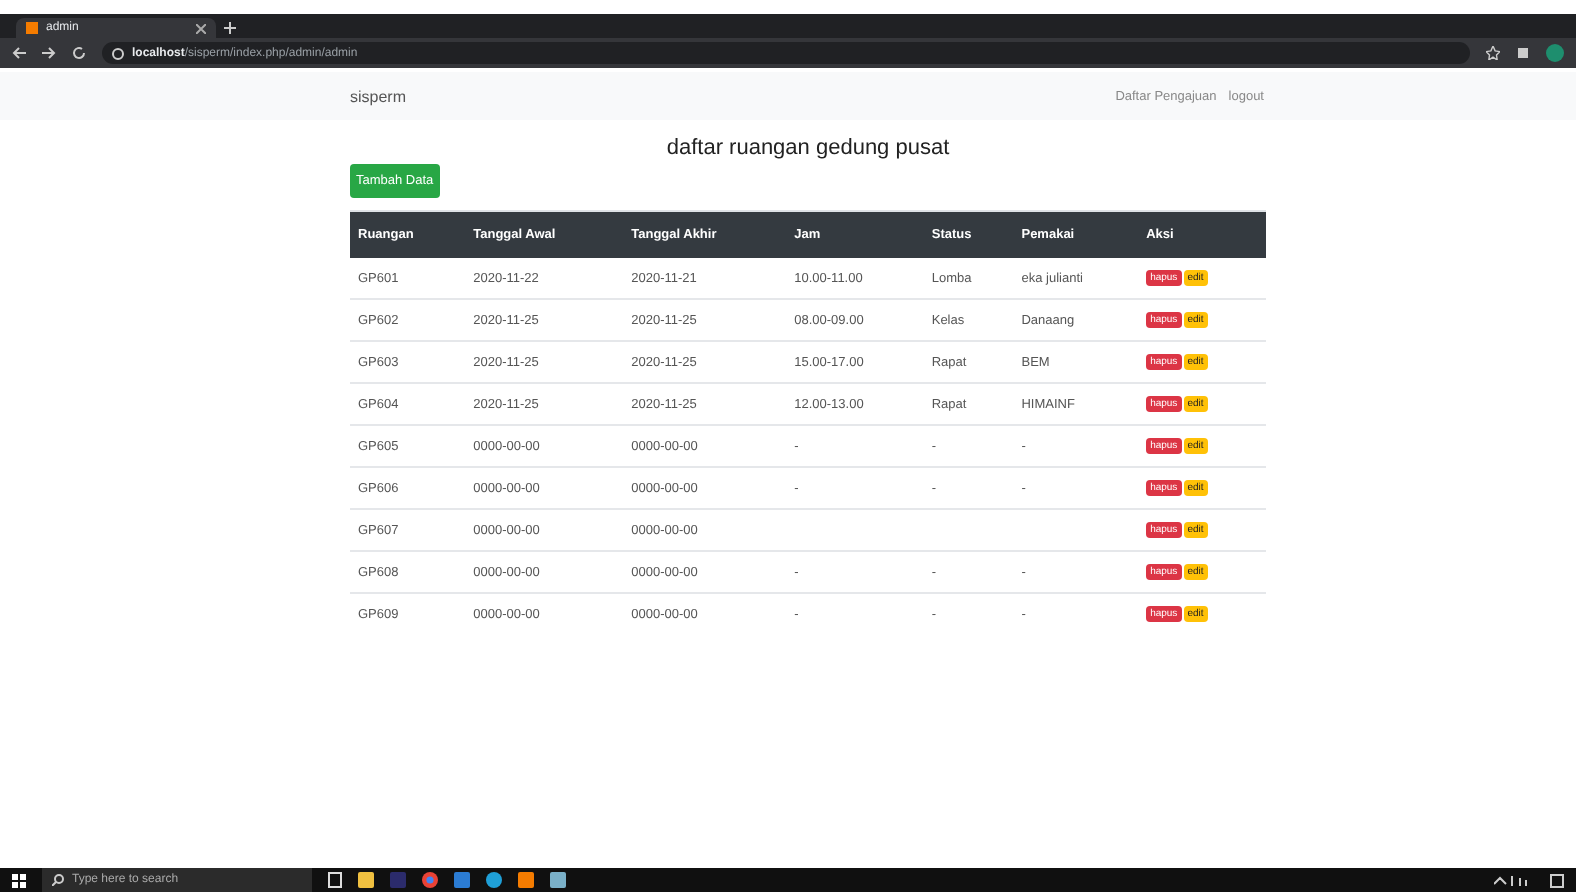 The image size is (1576, 892). Describe the element at coordinates (19, 53) in the screenshot. I see `back-icon` at that location.